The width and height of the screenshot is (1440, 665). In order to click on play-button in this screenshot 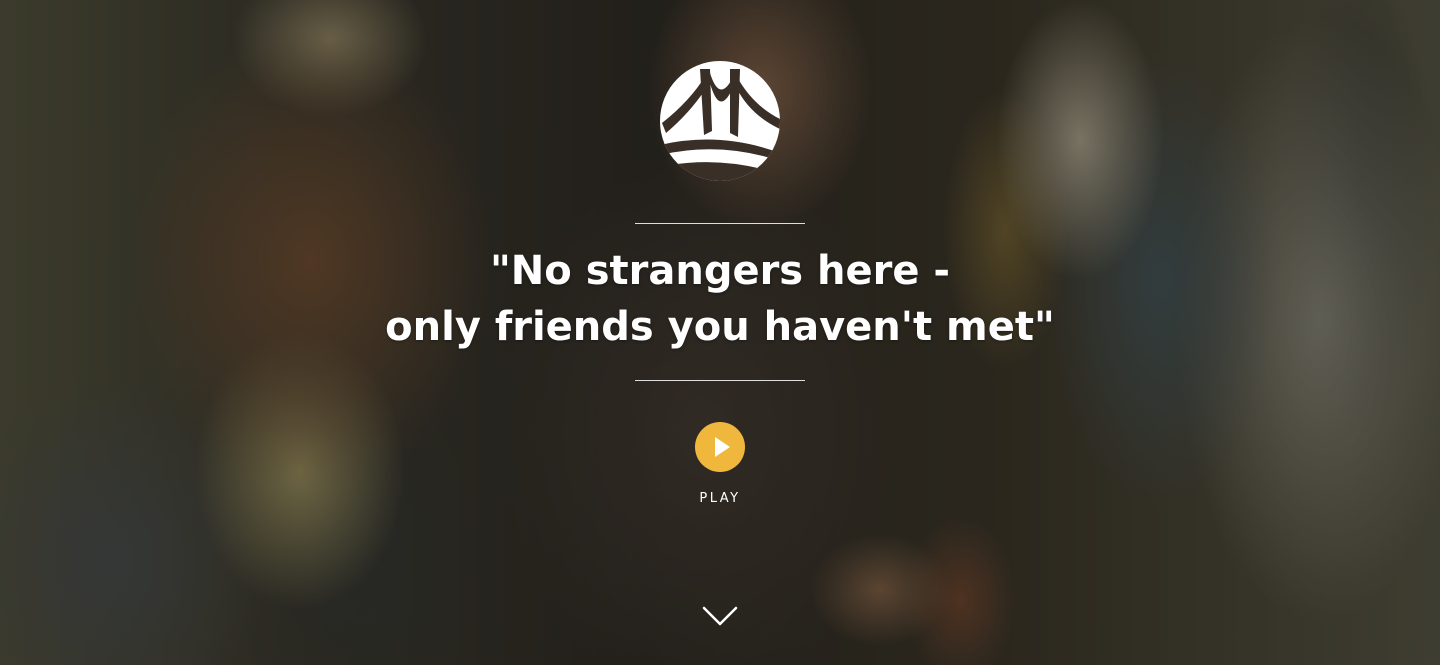, I will do `click(720, 447)`.